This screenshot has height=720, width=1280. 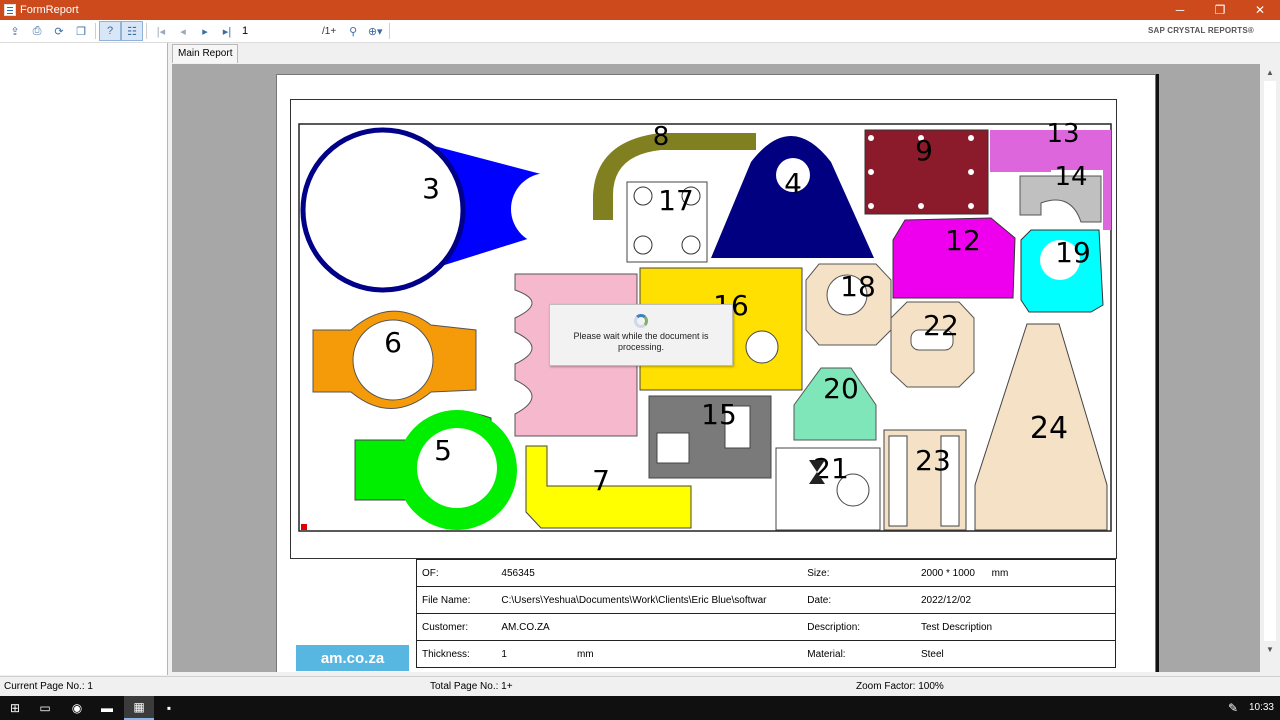 I want to click on unit-size: mm, so click(x=1000, y=573).